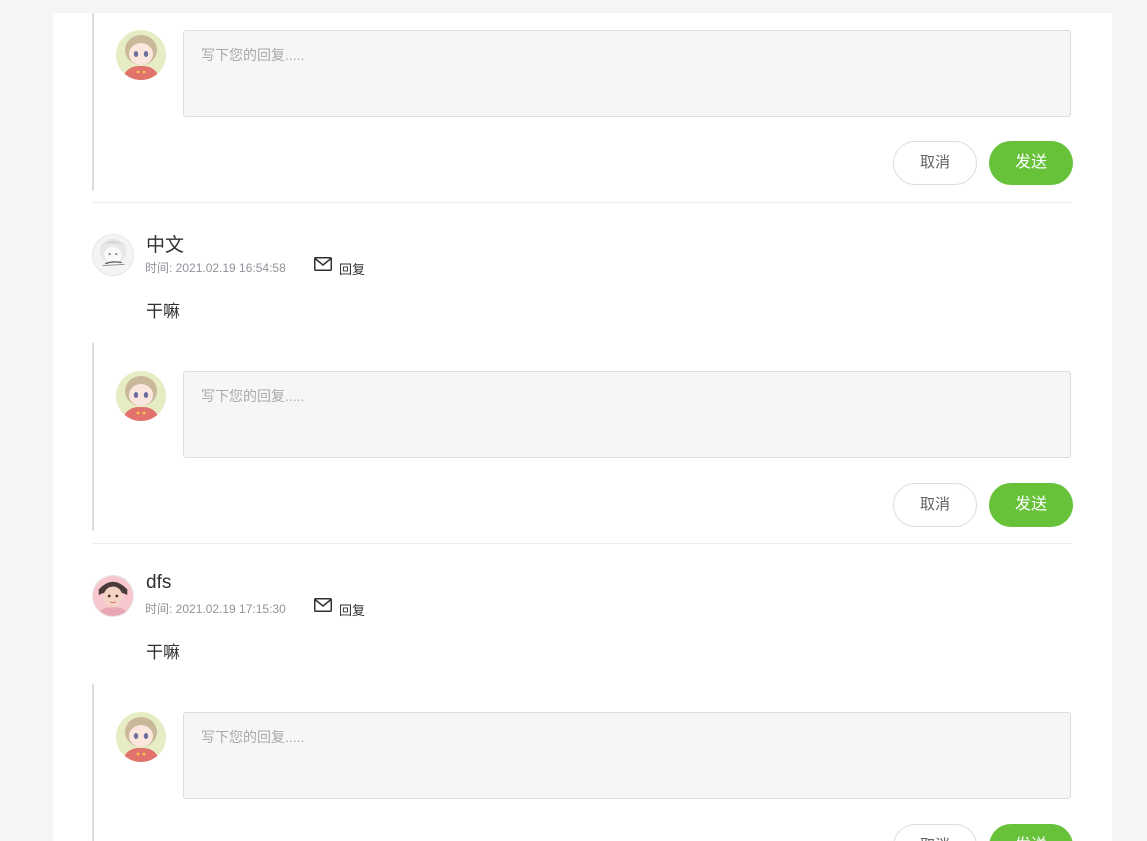 The image size is (1147, 841). I want to click on comment-username: 中文, so click(165, 245).